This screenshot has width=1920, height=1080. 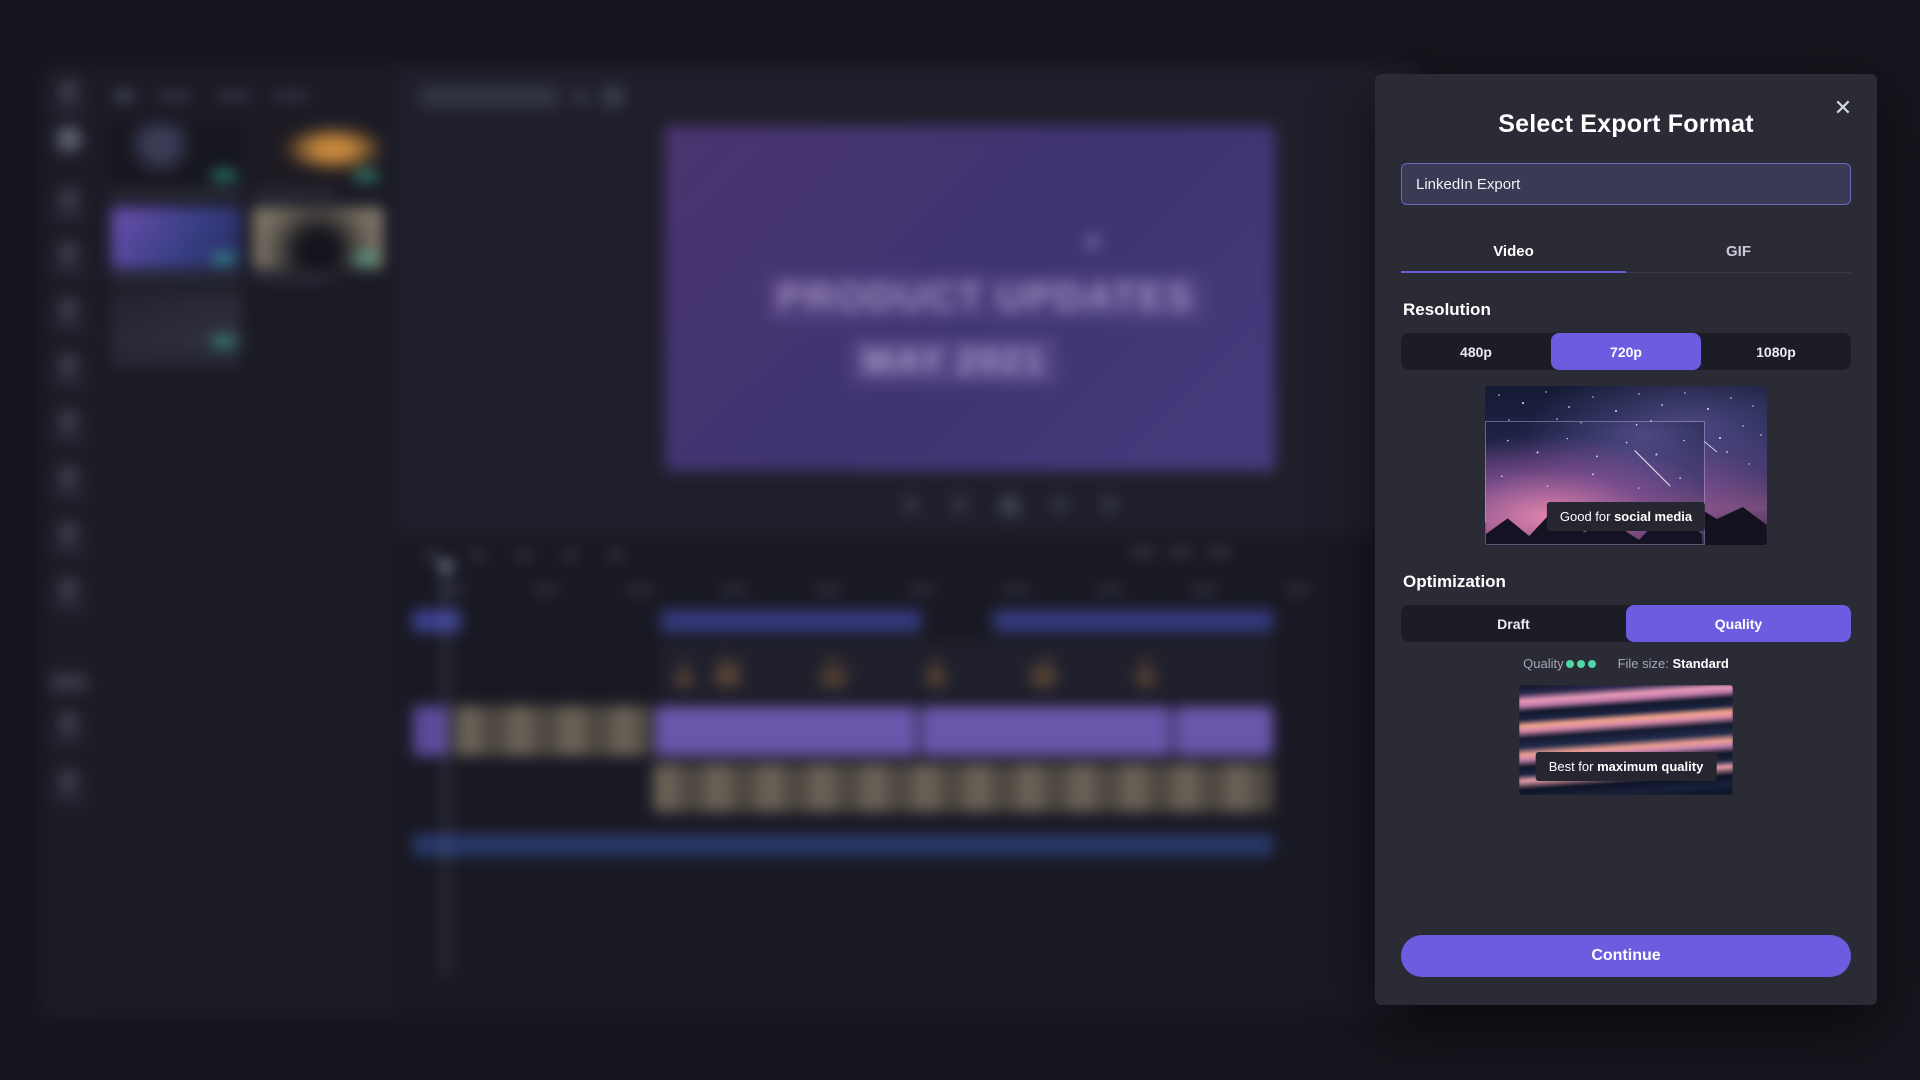 What do you see at coordinates (68, 90) in the screenshot?
I see `cursor-icon` at bounding box center [68, 90].